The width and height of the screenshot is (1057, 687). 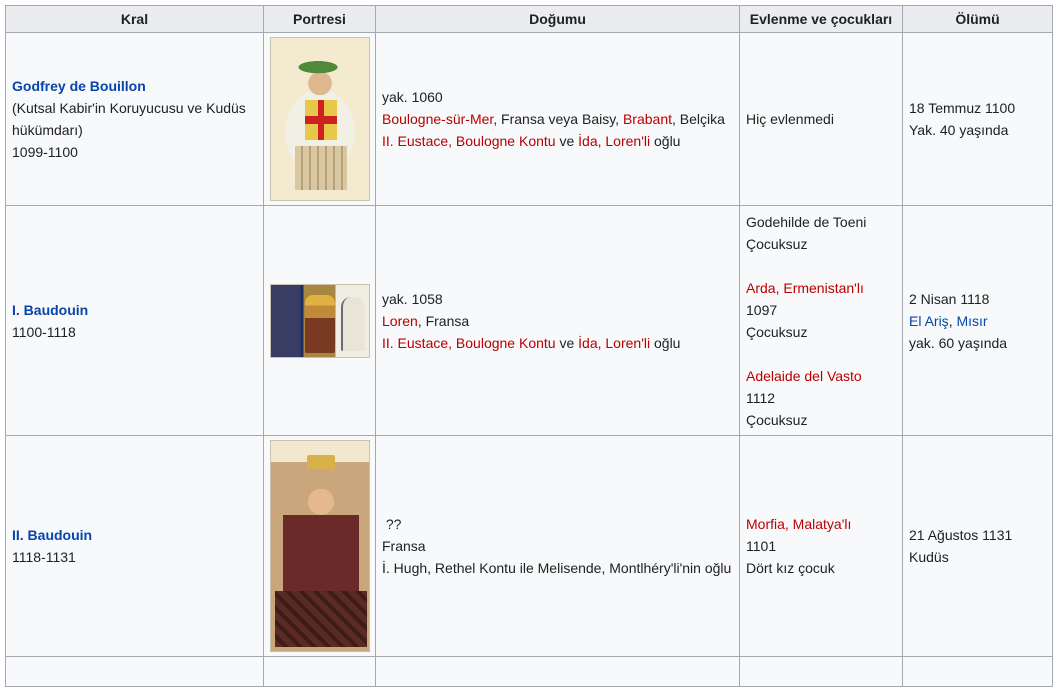 I want to click on birth-region-link: Brabant, so click(x=647, y=119).